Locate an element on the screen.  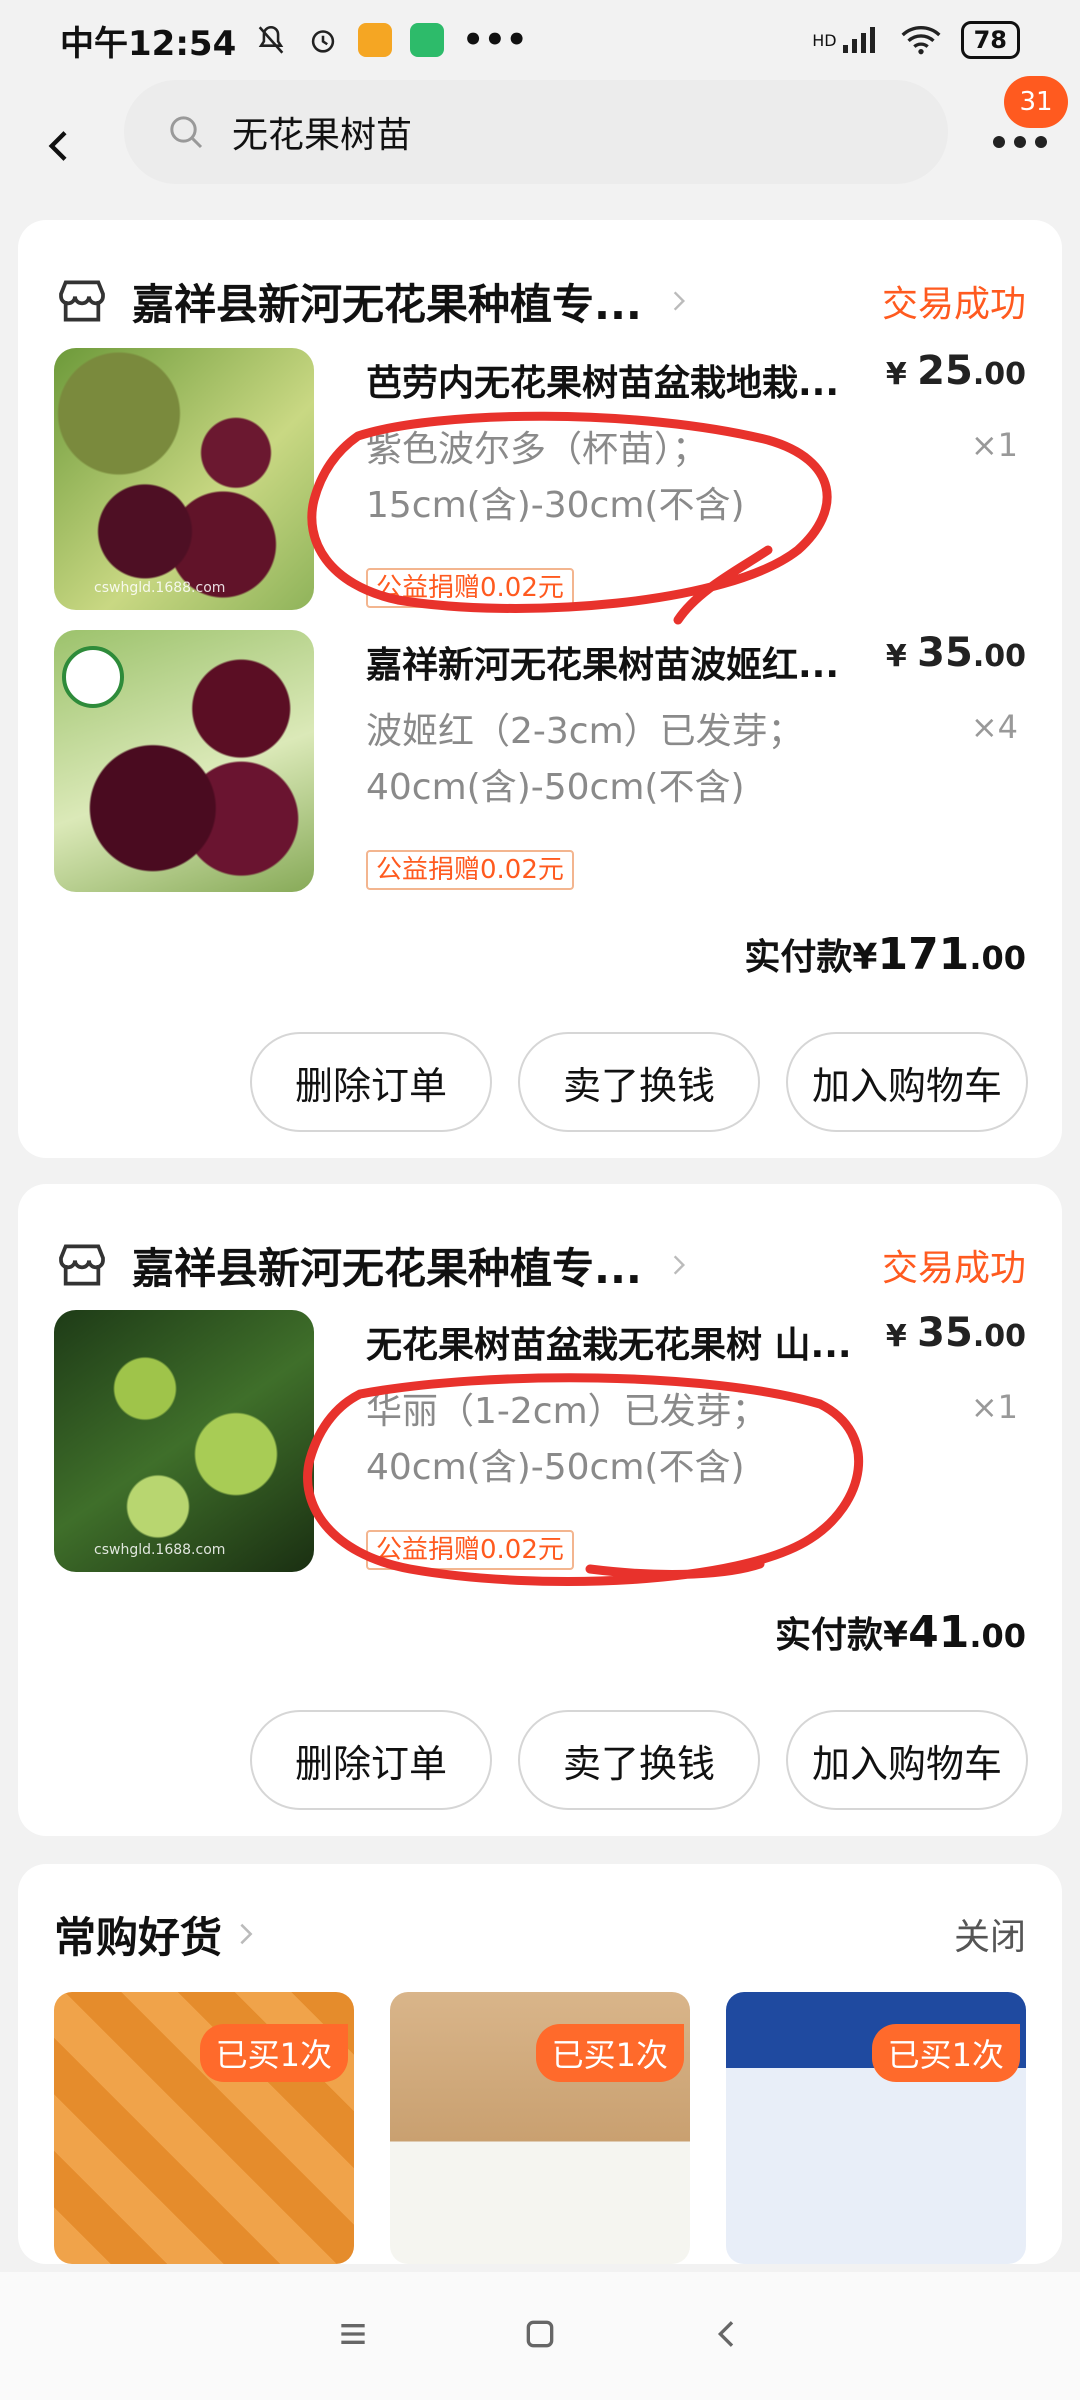
system-navigation-bar is located at coordinates (540, 2336).